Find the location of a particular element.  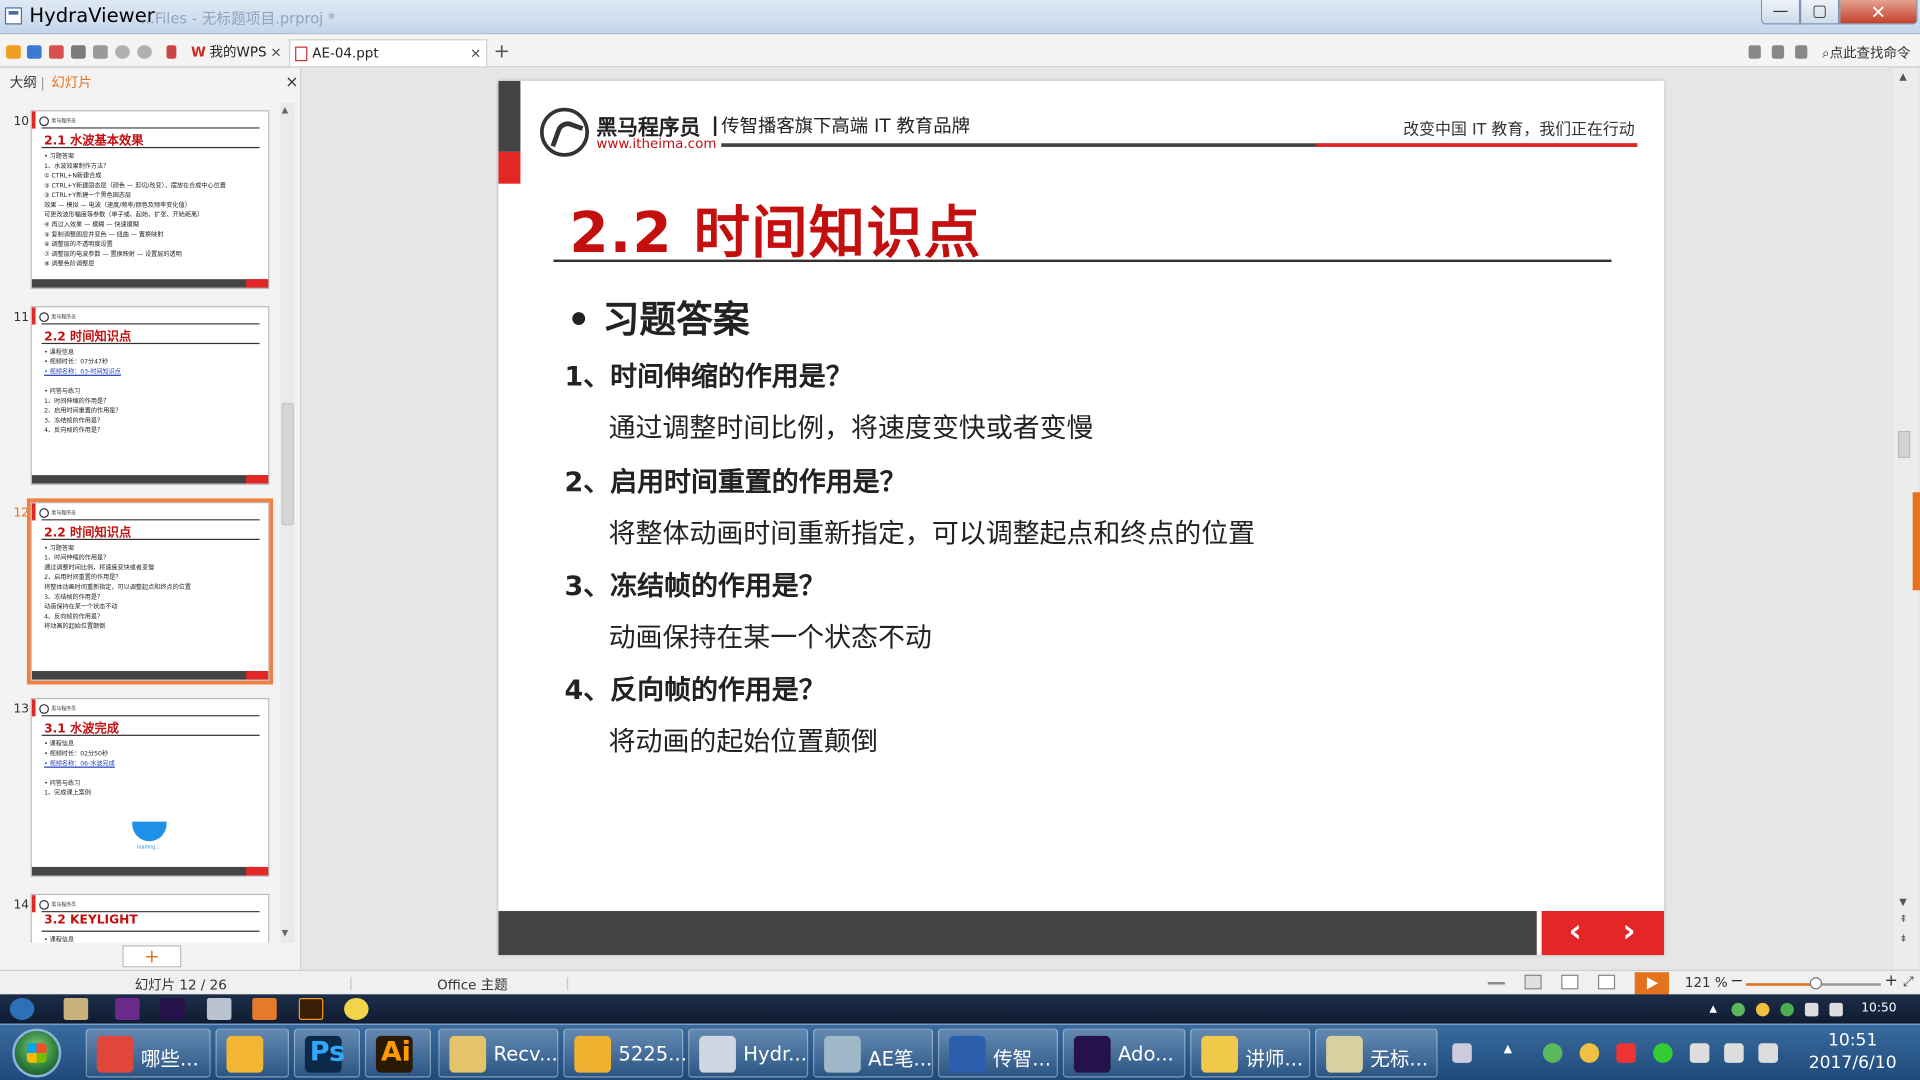

undo-icon is located at coordinates (122, 52).